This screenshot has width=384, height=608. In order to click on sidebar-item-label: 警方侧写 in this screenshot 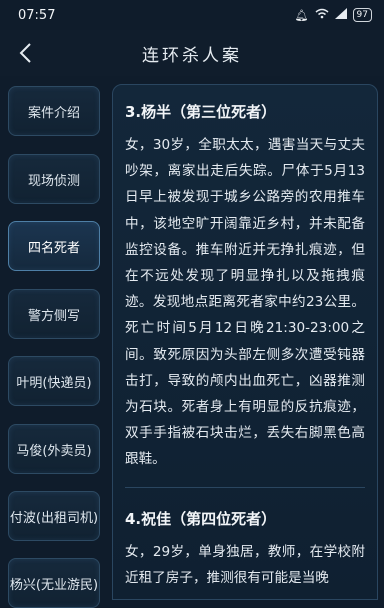, I will do `click(53, 316)`.